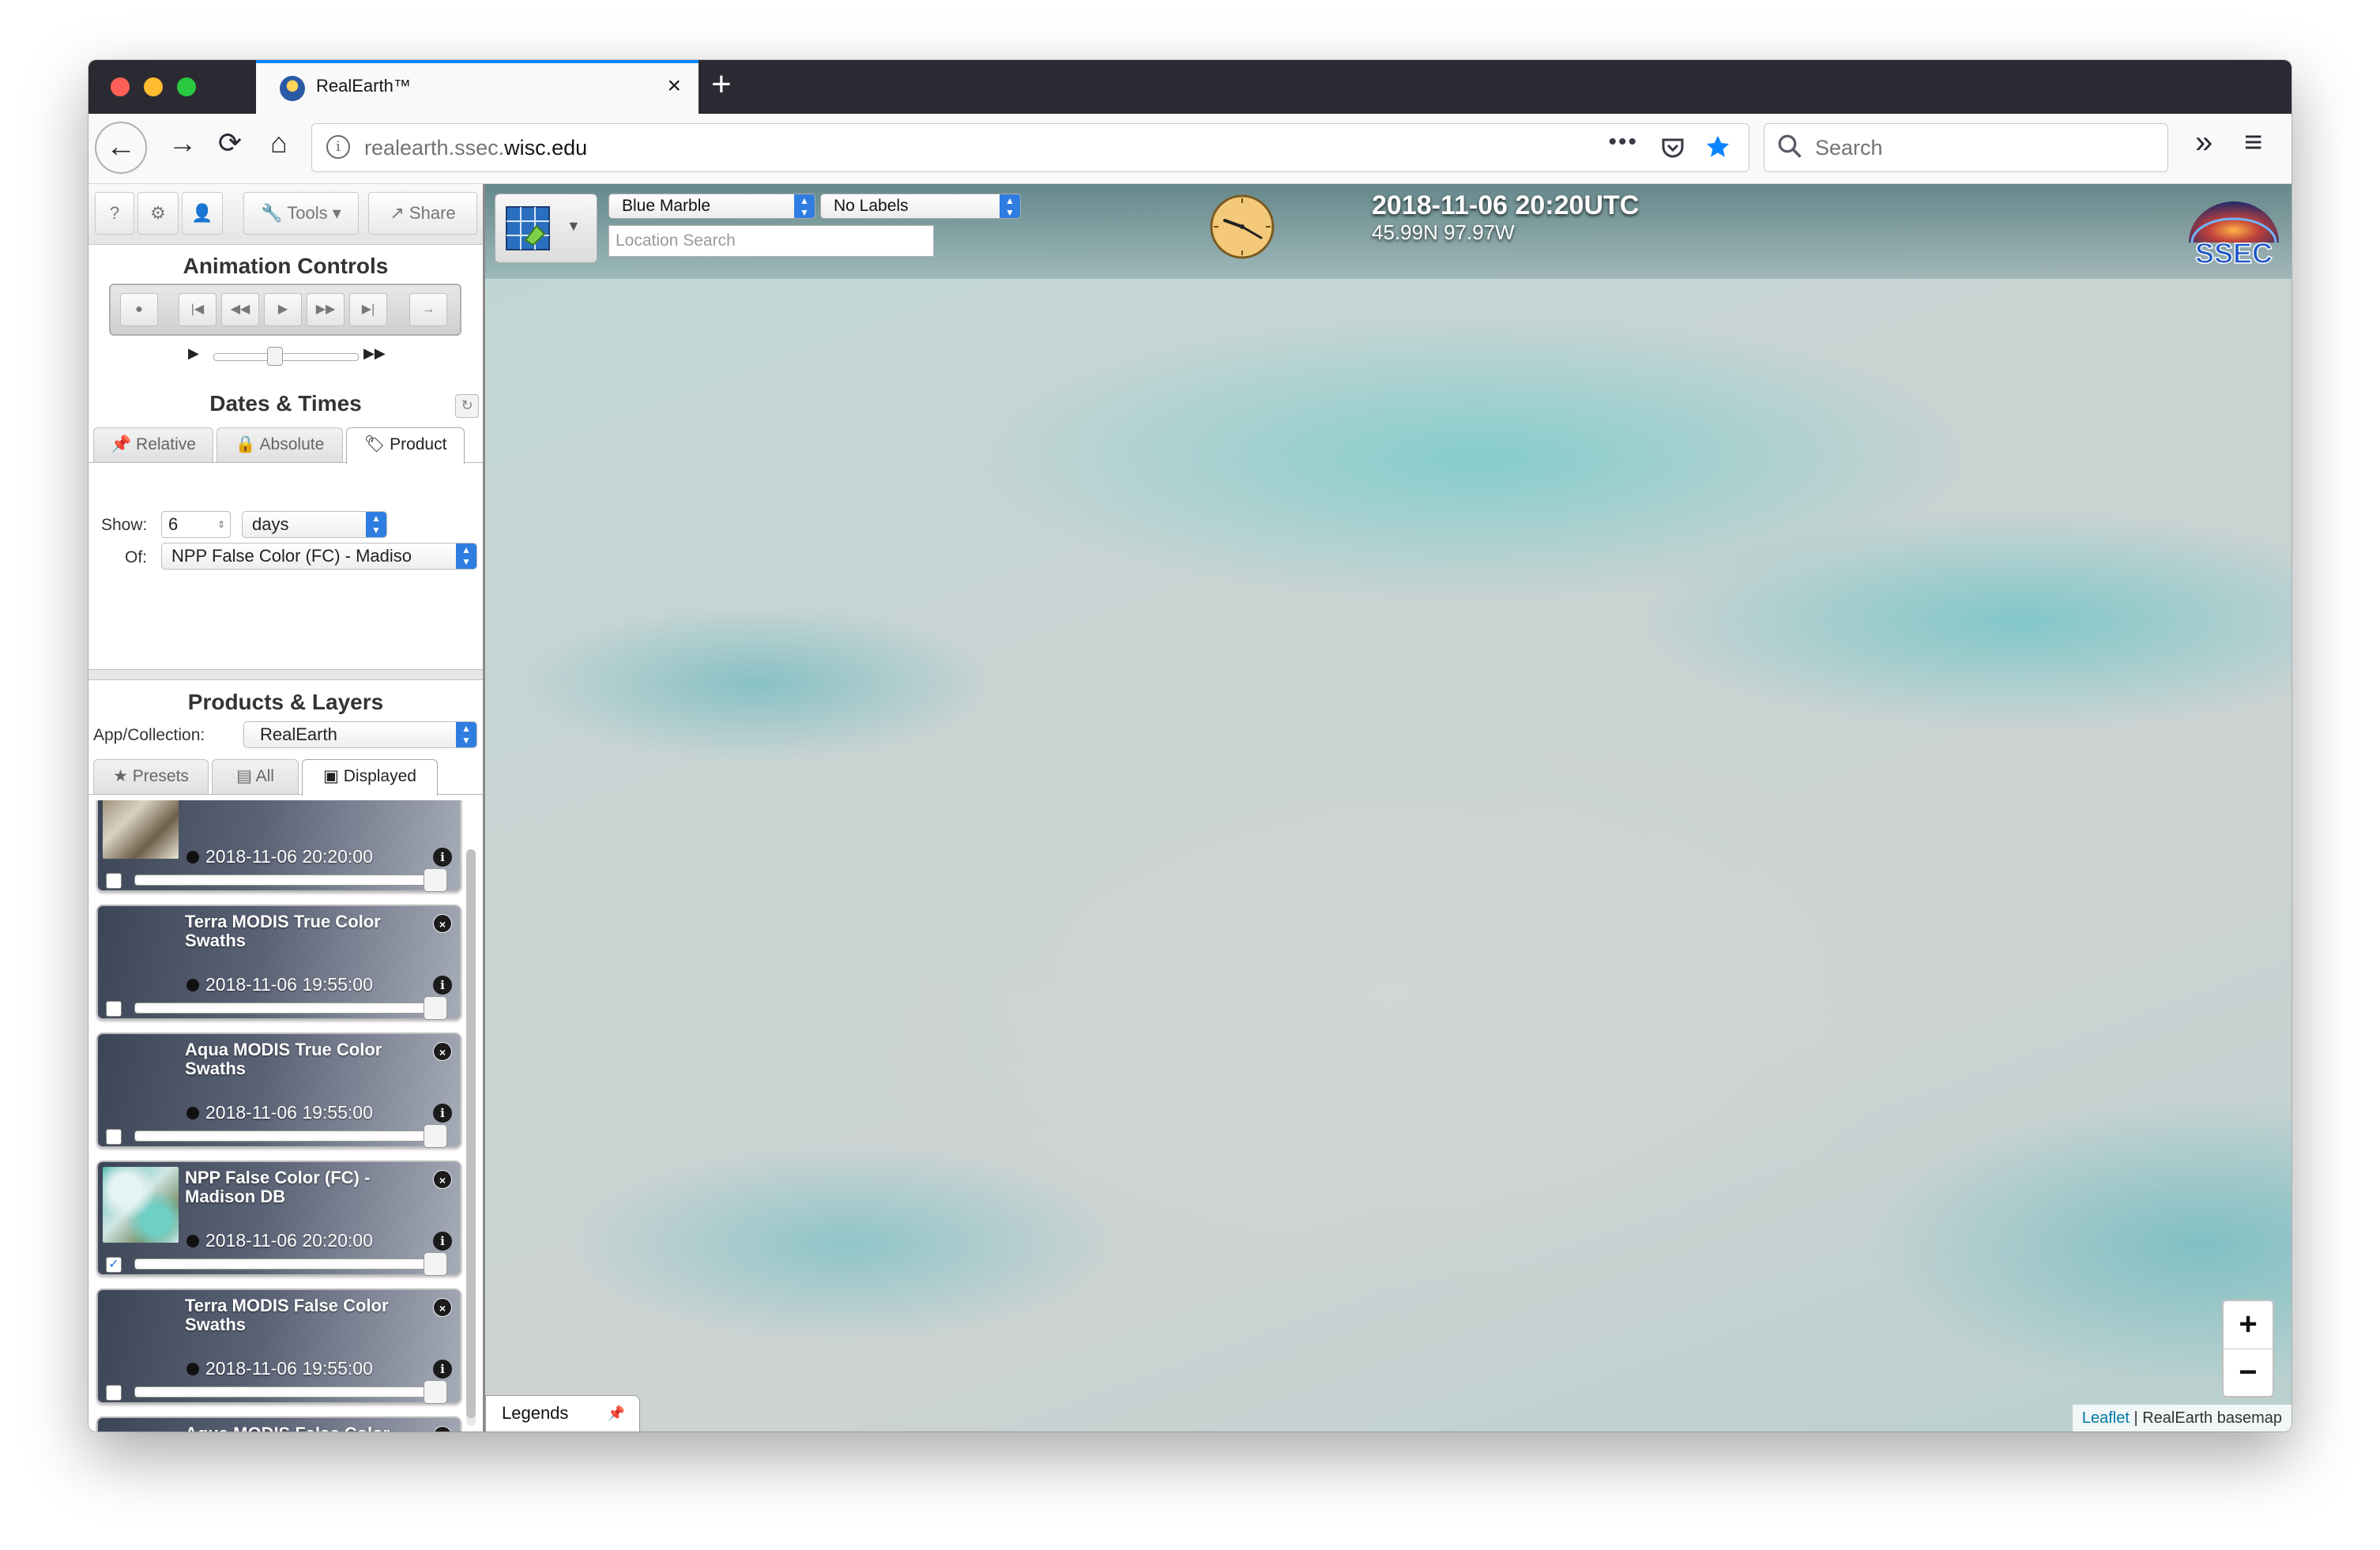 This screenshot has height=1550, width=2380. Describe the element at coordinates (471, 1133) in the screenshot. I see `scrollbar-thumb` at that location.